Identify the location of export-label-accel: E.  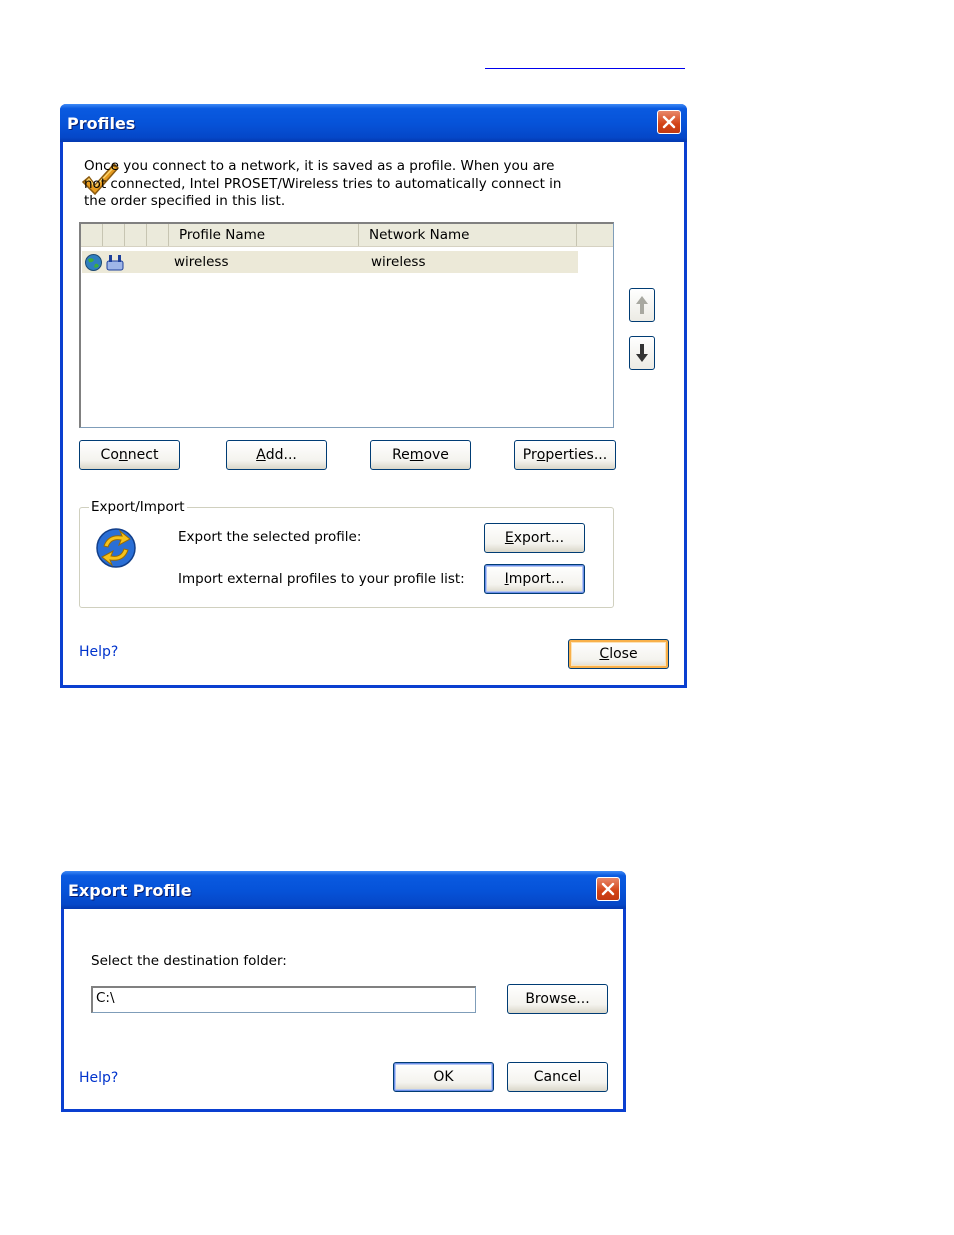
(509, 538).